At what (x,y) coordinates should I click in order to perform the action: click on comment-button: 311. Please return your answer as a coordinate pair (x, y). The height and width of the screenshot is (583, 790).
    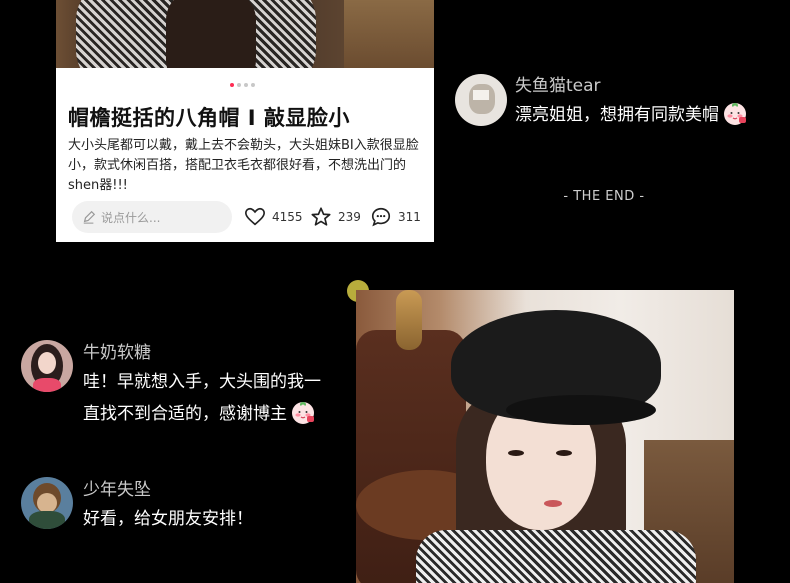
    Looking at the image, I should click on (395, 217).